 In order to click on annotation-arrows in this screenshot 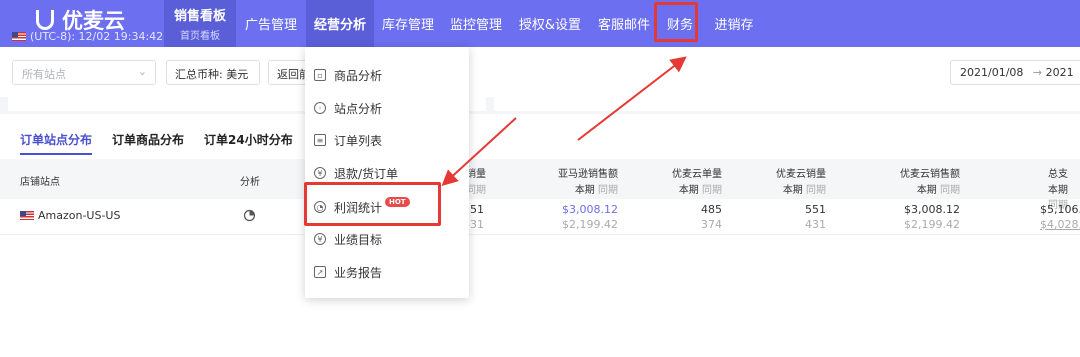, I will do `click(564, 121)`.